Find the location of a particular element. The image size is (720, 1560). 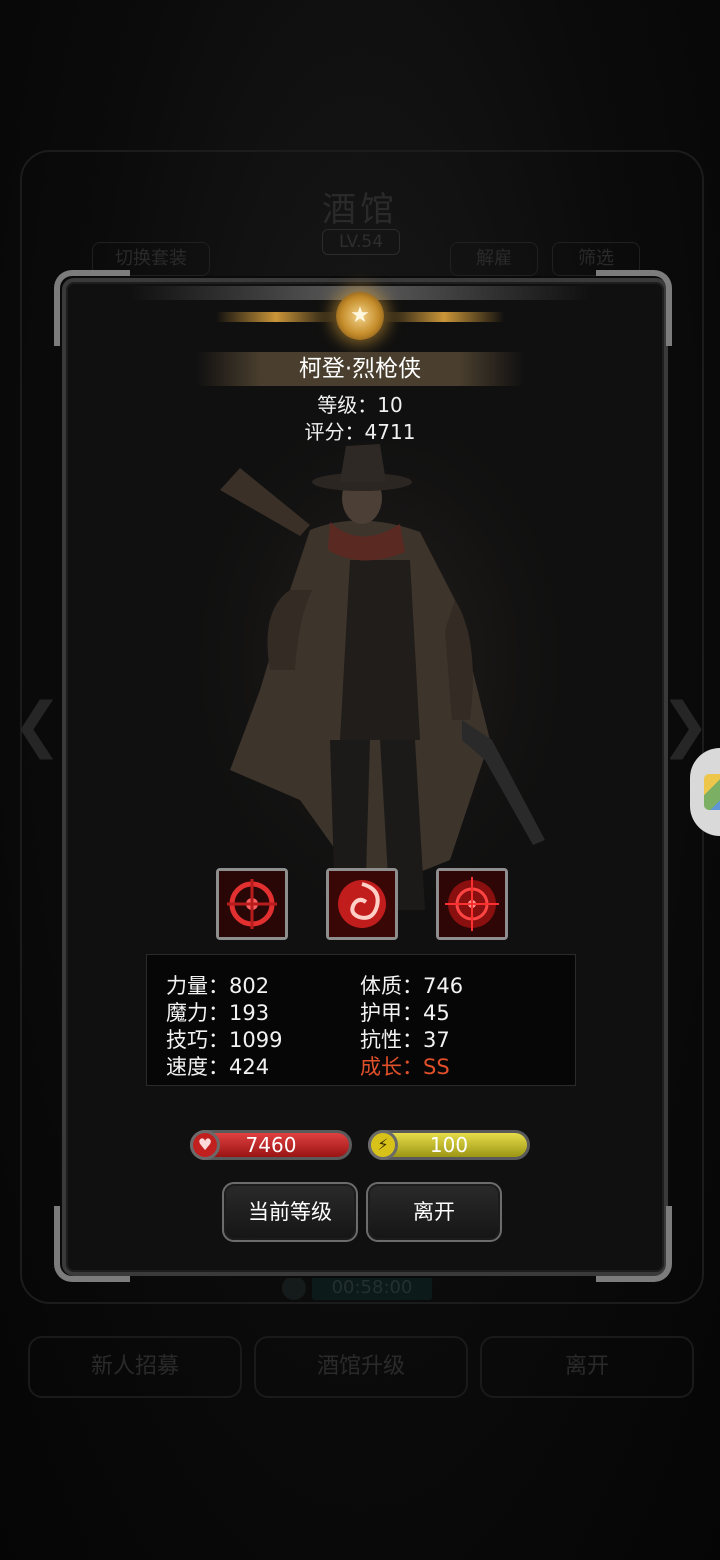

hero-level: 等级：10 is located at coordinates (360, 405).